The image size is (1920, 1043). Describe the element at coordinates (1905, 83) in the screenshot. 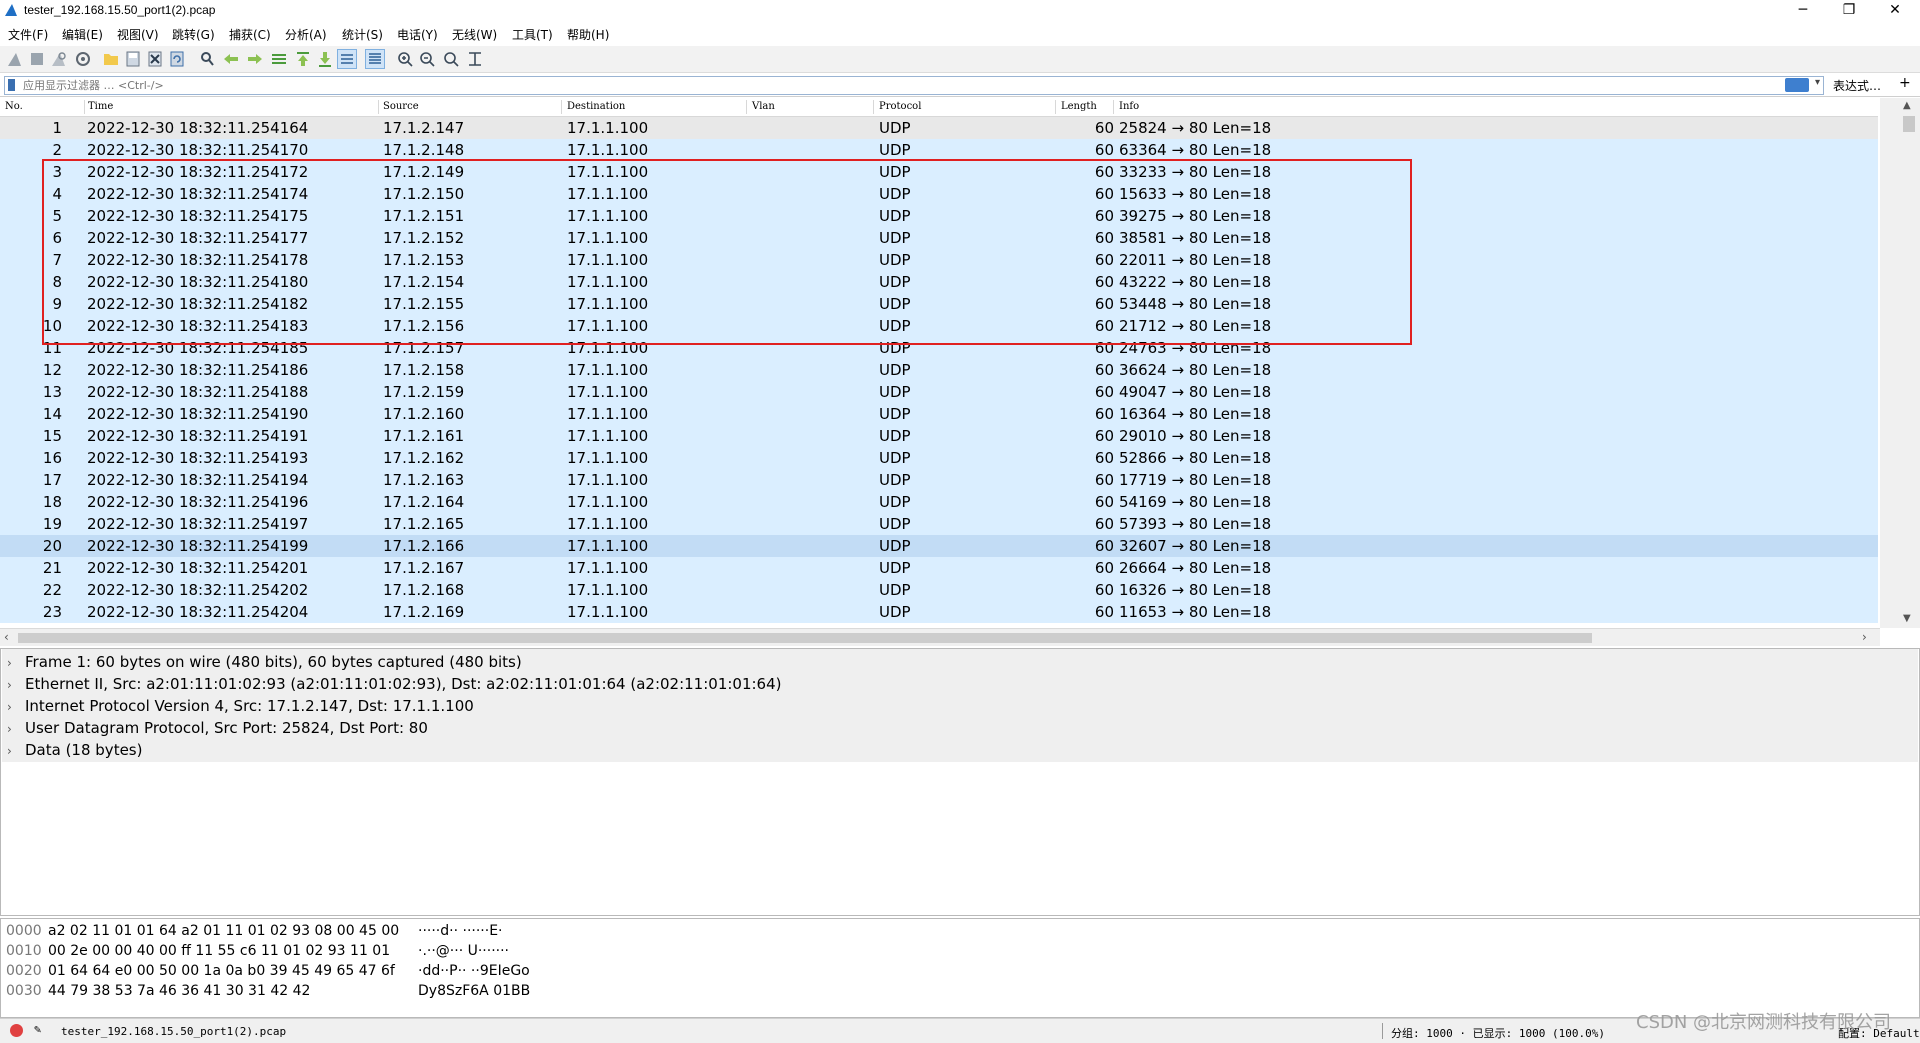

I see `add-filter-button: +` at that location.